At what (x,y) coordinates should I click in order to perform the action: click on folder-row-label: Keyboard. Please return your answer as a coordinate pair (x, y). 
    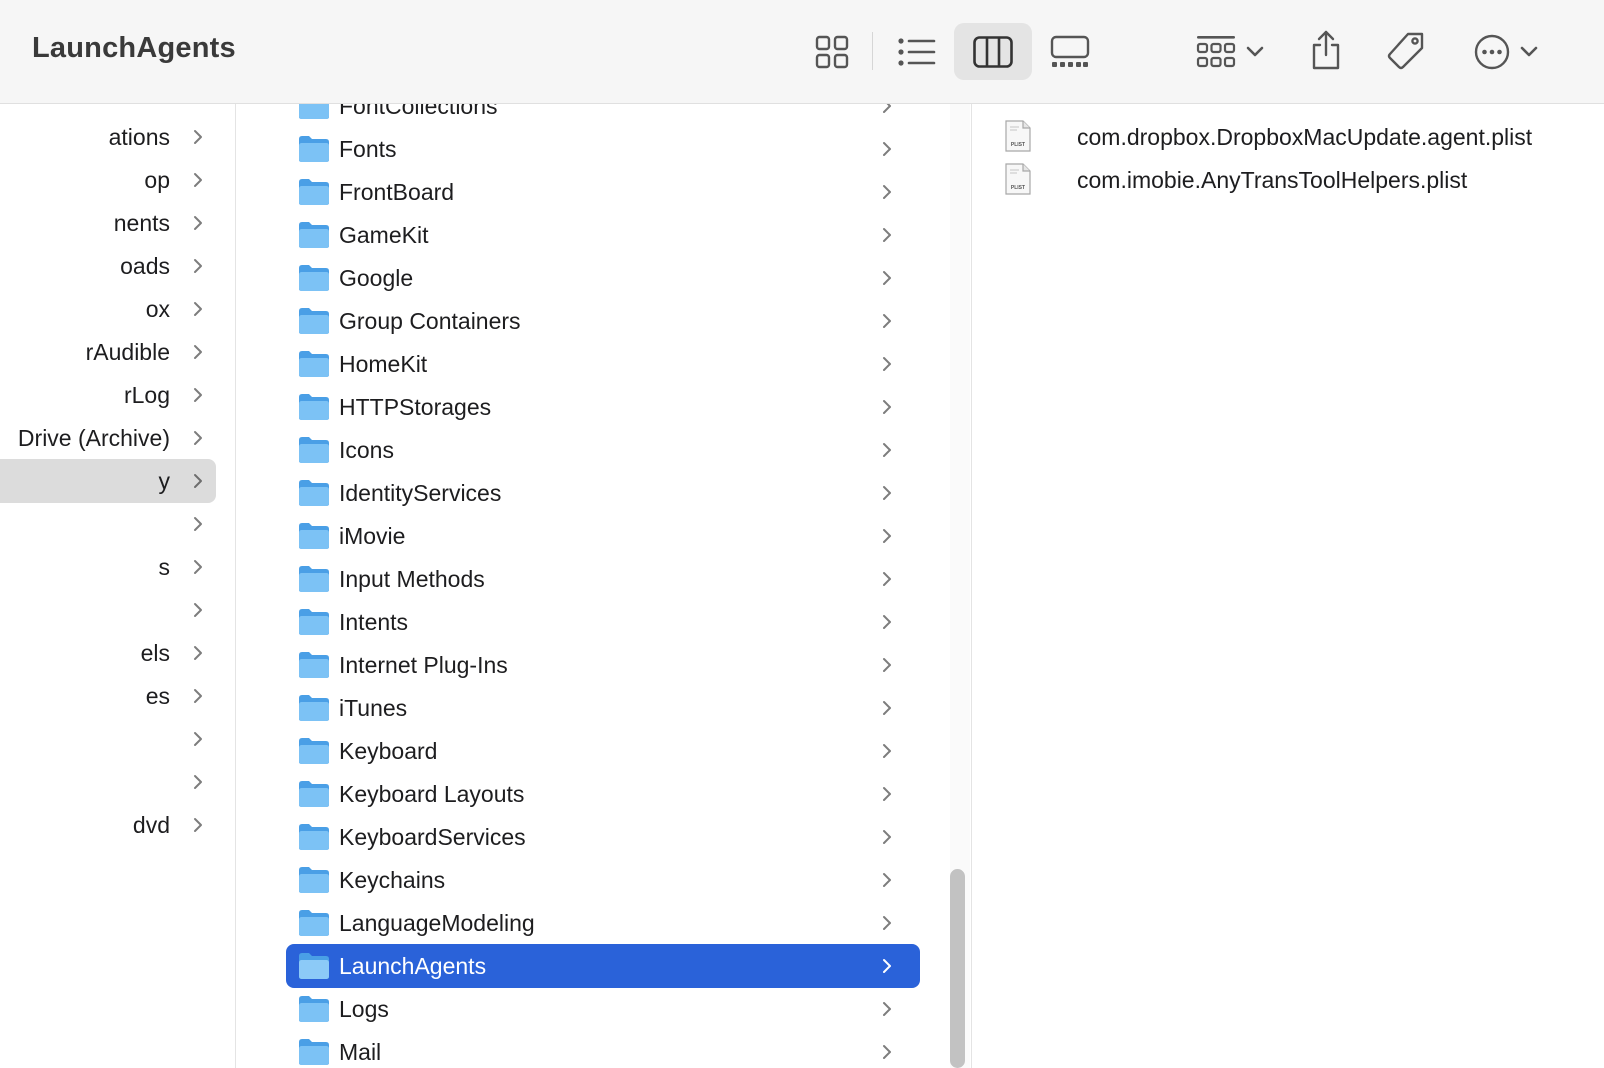
    Looking at the image, I should click on (388, 750).